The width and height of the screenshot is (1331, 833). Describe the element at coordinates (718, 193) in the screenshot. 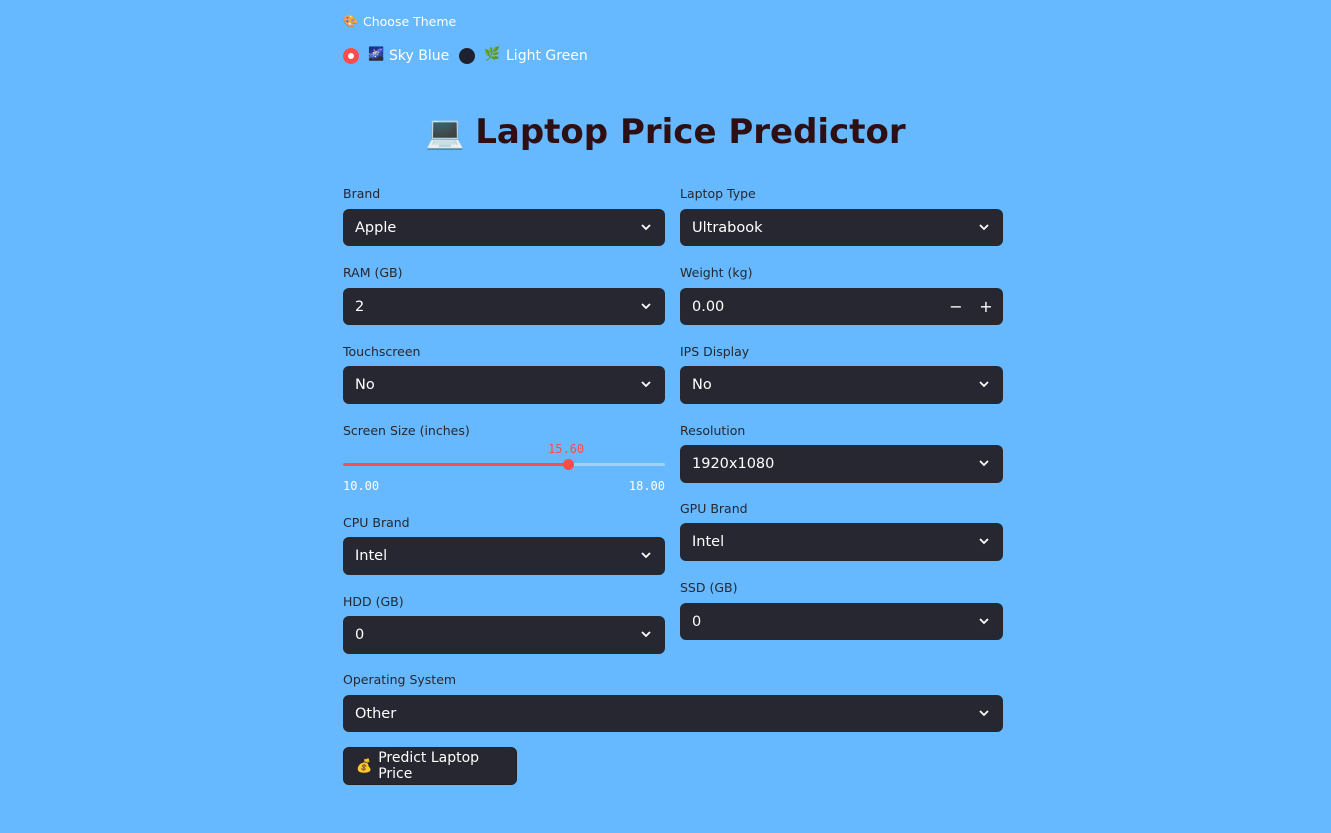

I see `laptop-type-label: Laptop Type` at that location.